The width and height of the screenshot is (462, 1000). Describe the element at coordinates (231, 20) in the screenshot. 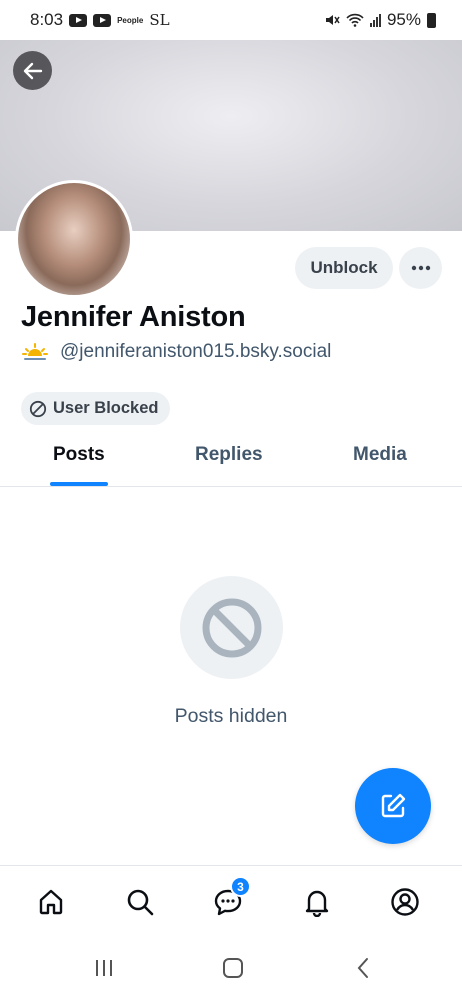

I see `status-bar: 8:03 People SL 95%` at that location.